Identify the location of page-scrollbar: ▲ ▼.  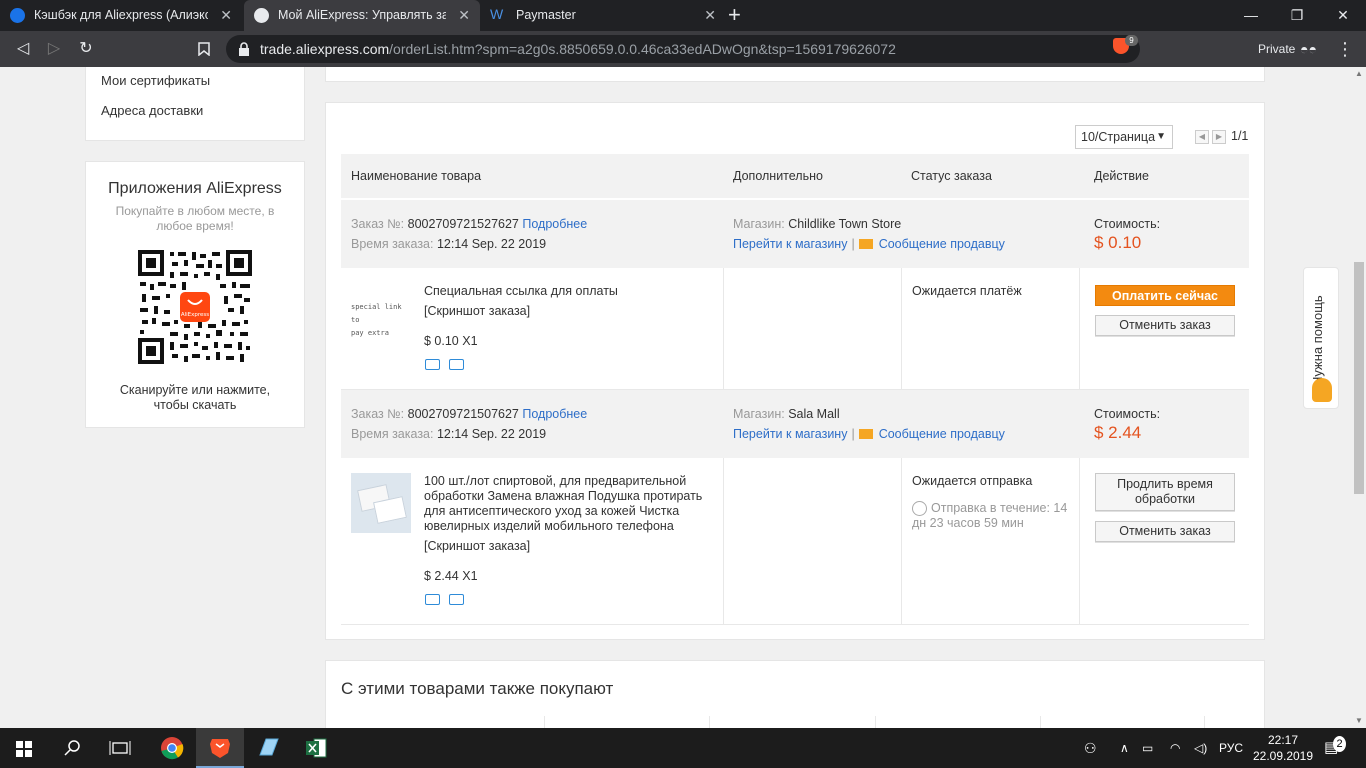
(1359, 397).